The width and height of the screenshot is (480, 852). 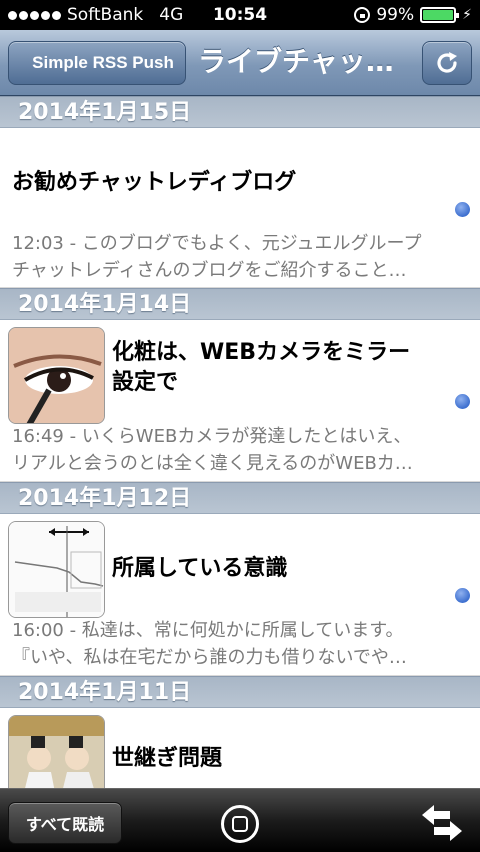 I want to click on mark-all-read-button: すべて既読, so click(x=65, y=823).